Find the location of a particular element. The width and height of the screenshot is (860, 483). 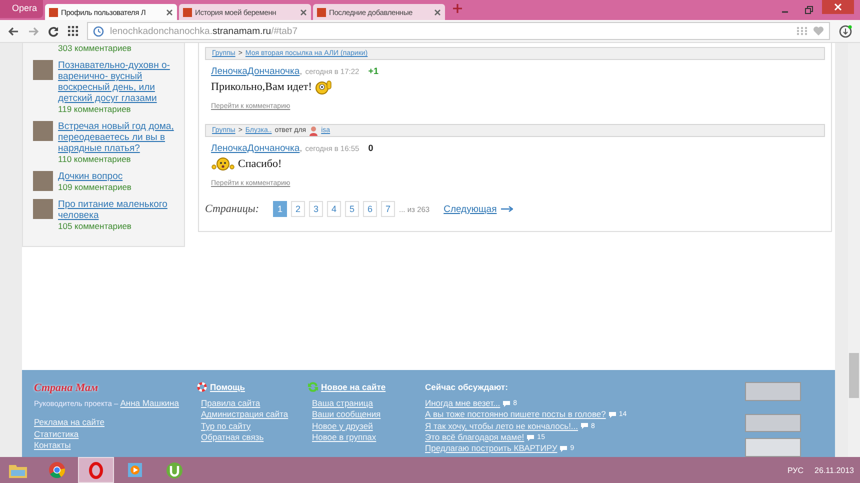

chrome-icon is located at coordinates (57, 470).